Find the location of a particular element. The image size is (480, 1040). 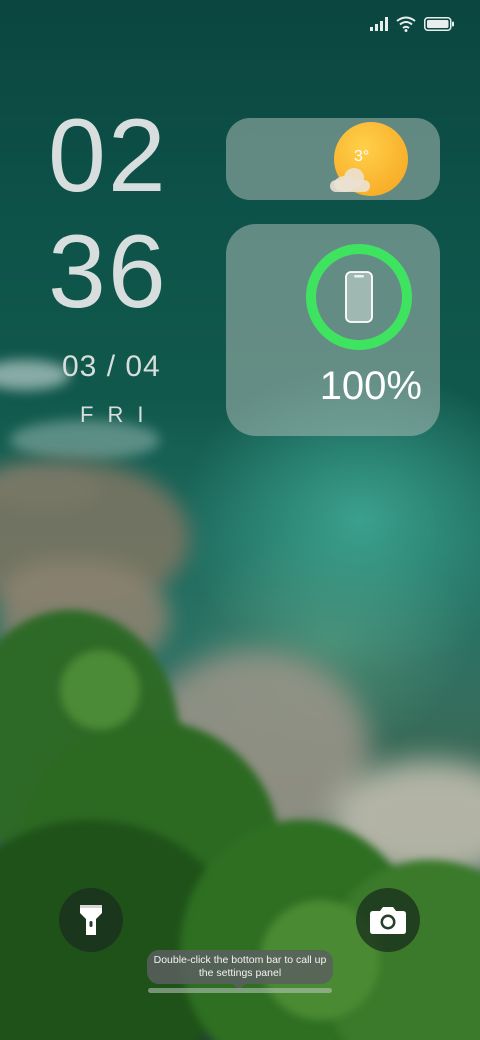

date-label: 03 / 04 is located at coordinates (111, 366).